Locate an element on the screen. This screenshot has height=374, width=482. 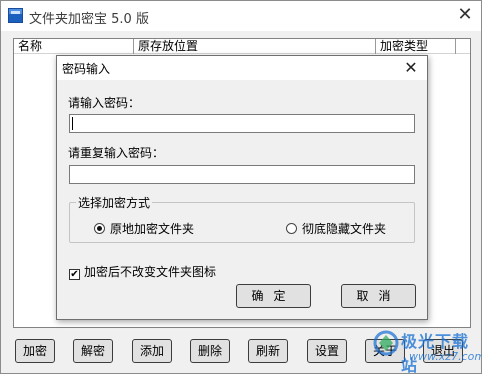
password-input is located at coordinates (242, 123).